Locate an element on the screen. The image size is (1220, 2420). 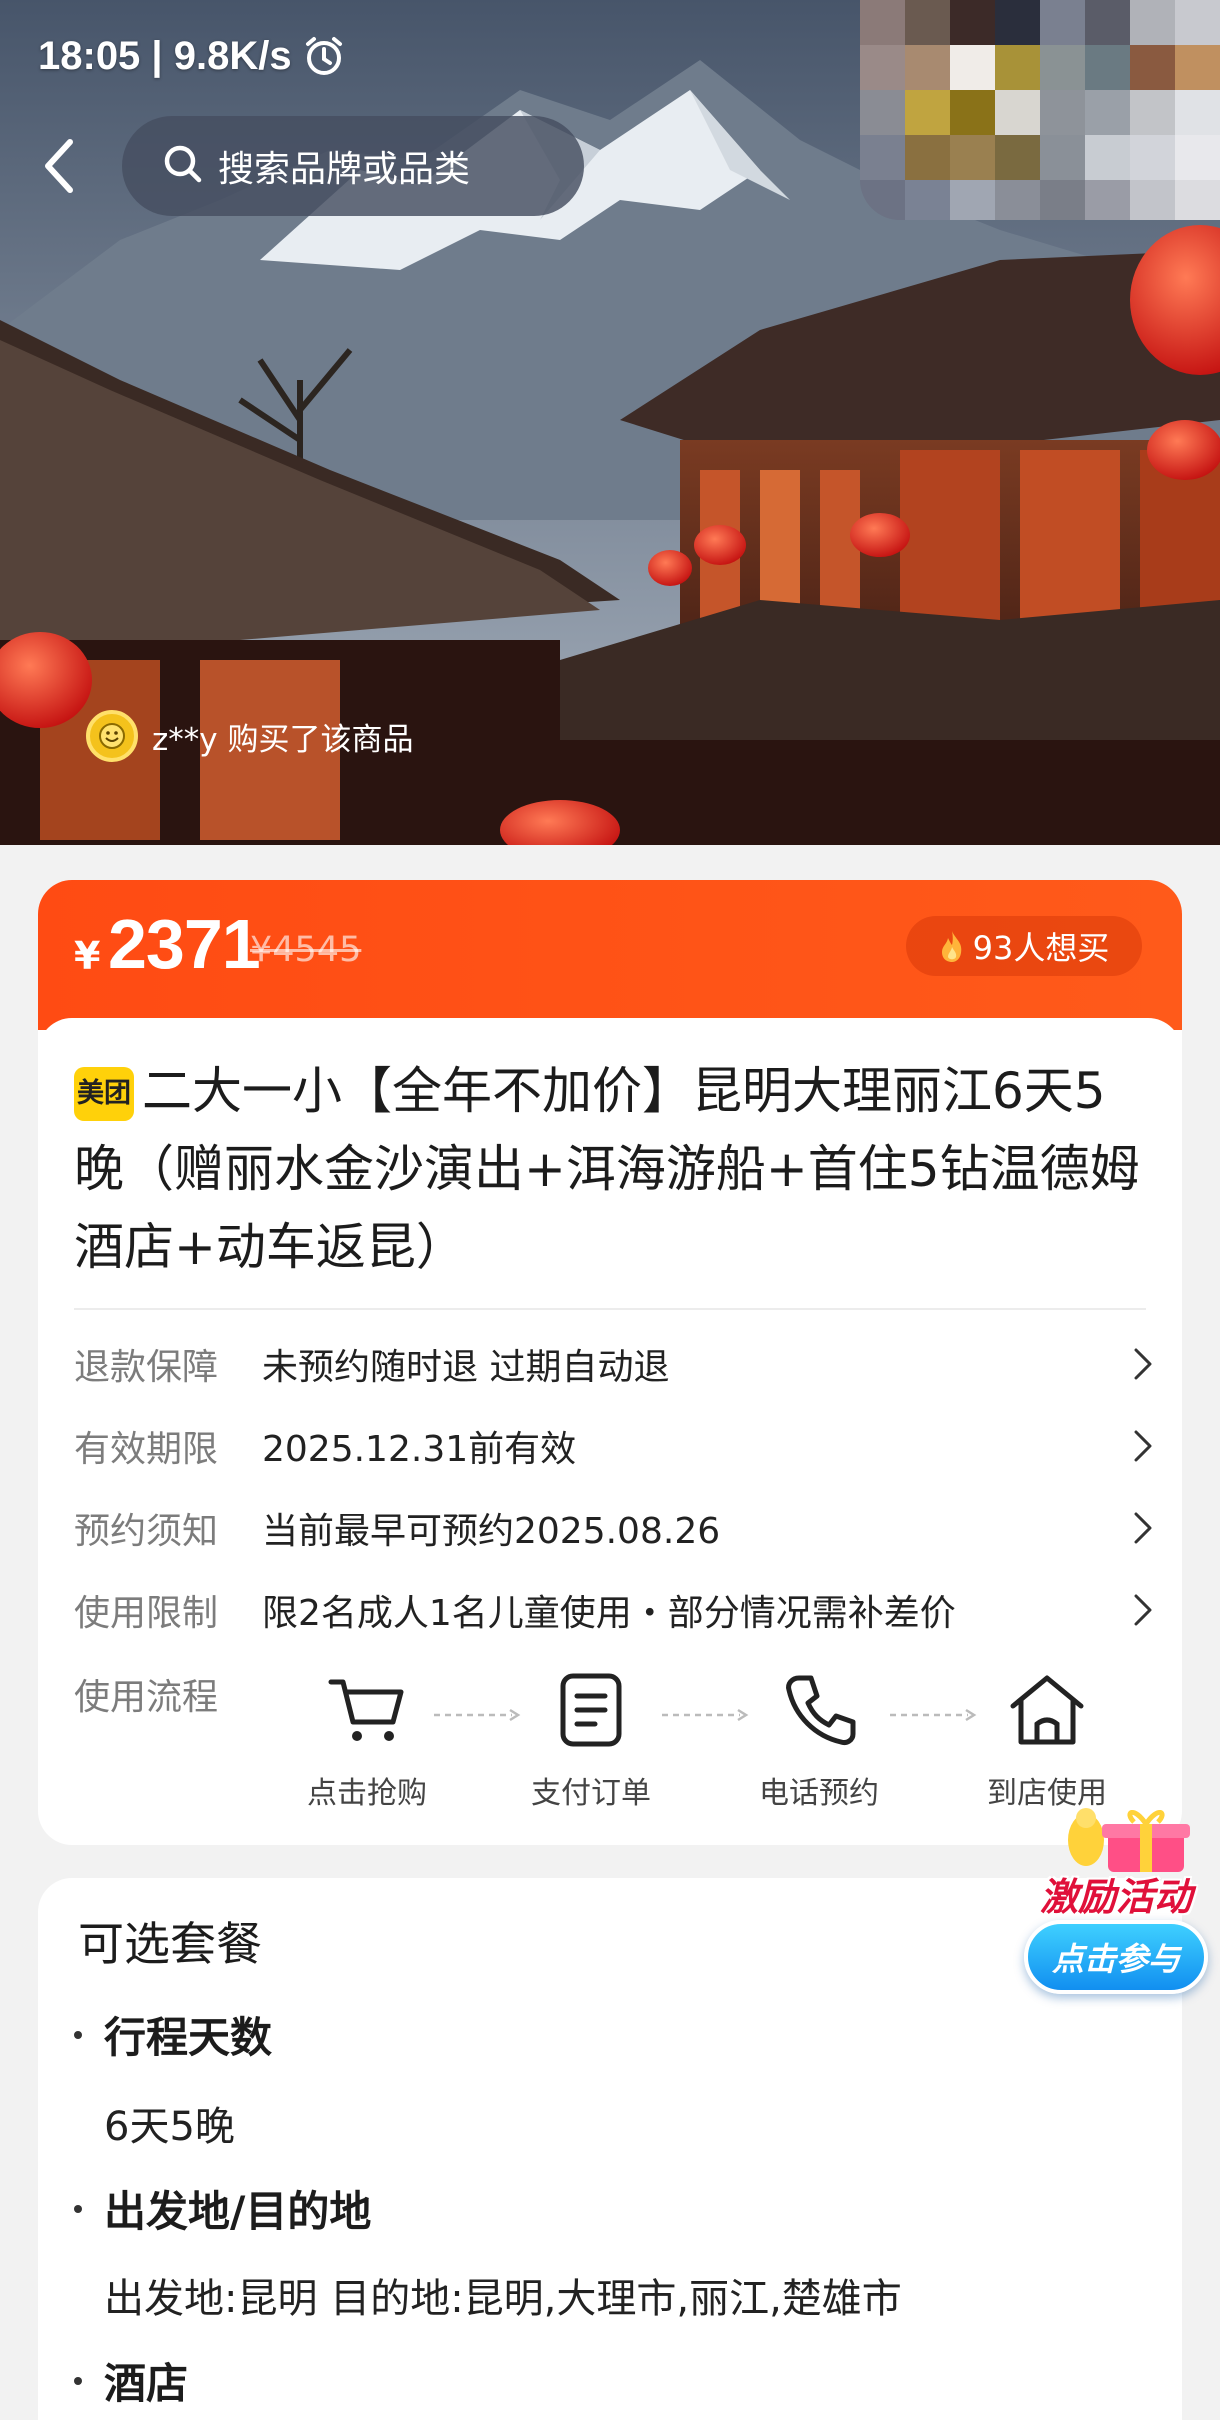
info-value: 限2名成人1名儿童使用・部分情况需补差价 is located at coordinates (609, 1613).